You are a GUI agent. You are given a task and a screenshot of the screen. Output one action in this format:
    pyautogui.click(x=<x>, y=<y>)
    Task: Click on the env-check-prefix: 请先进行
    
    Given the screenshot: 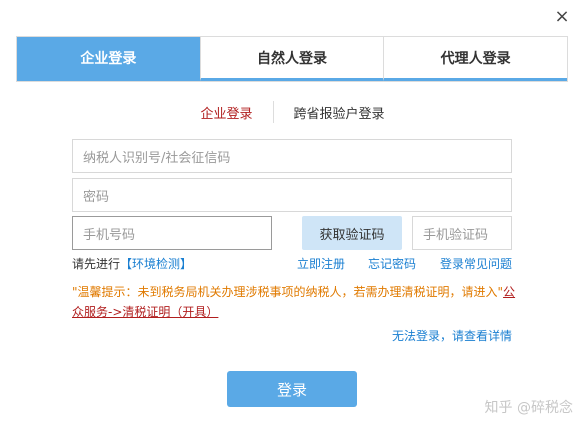 What is the action you would take?
    pyautogui.click(x=96, y=264)
    